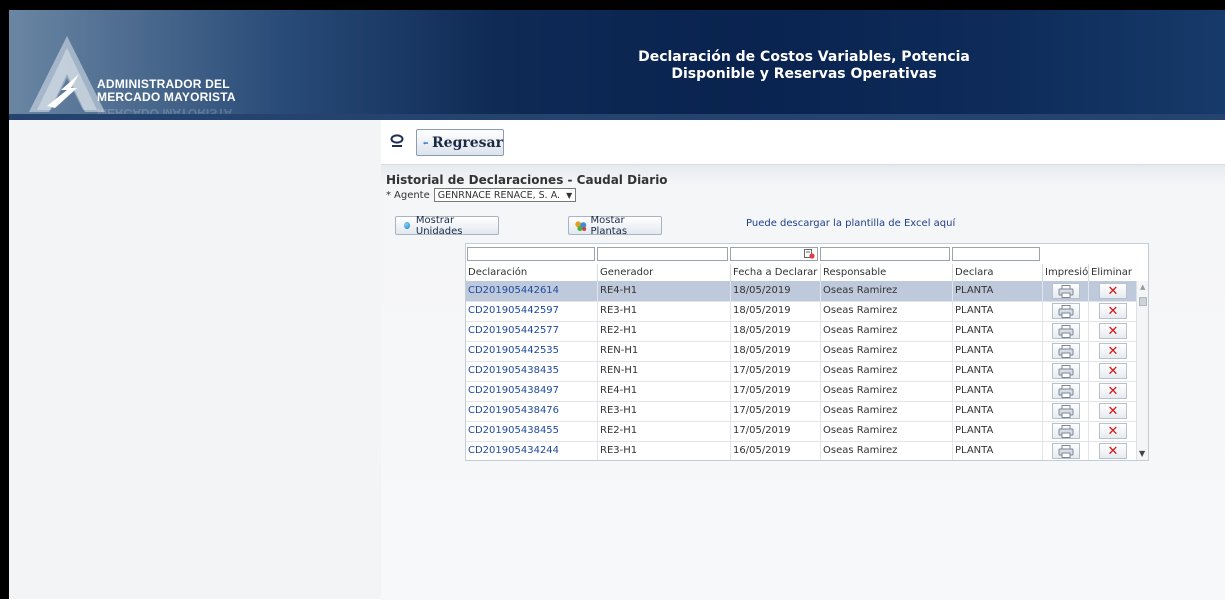 The height and width of the screenshot is (600, 1225). What do you see at coordinates (997, 272) in the screenshot?
I see `col-declara: Declara` at bounding box center [997, 272].